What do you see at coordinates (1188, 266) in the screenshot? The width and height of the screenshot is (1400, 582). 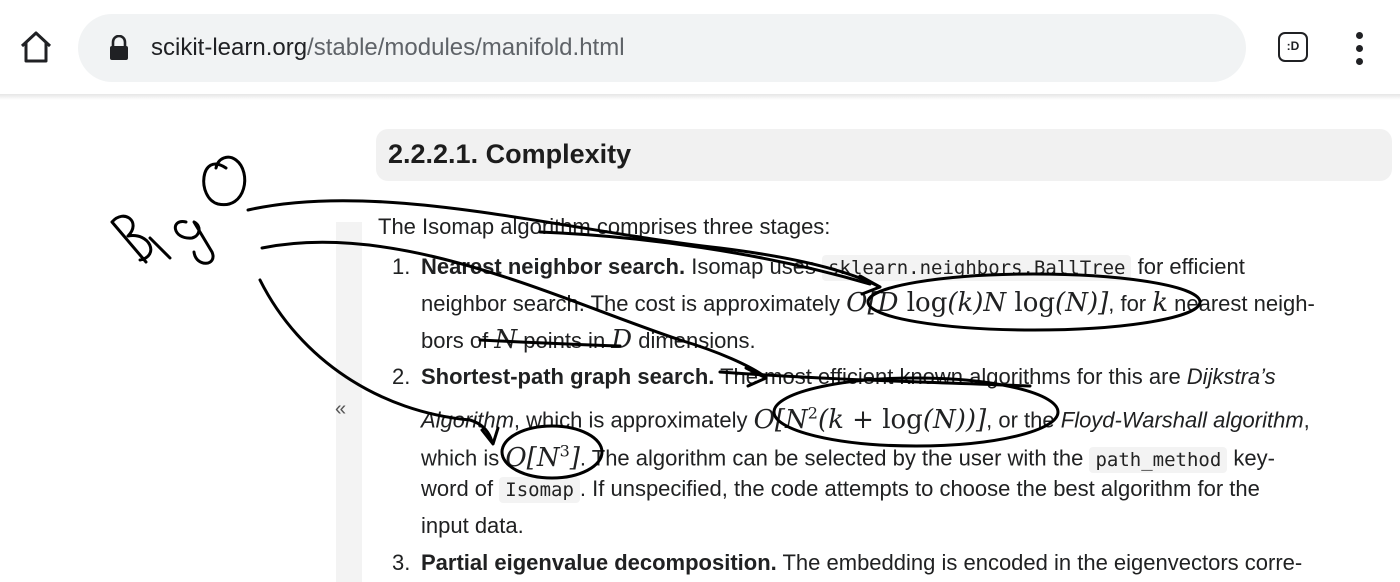 I see `text: for efficient` at bounding box center [1188, 266].